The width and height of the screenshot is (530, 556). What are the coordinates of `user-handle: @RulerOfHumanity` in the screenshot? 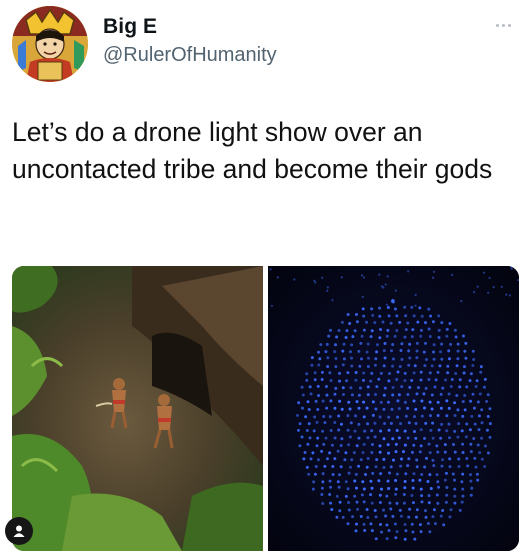 It's located at (190, 55).